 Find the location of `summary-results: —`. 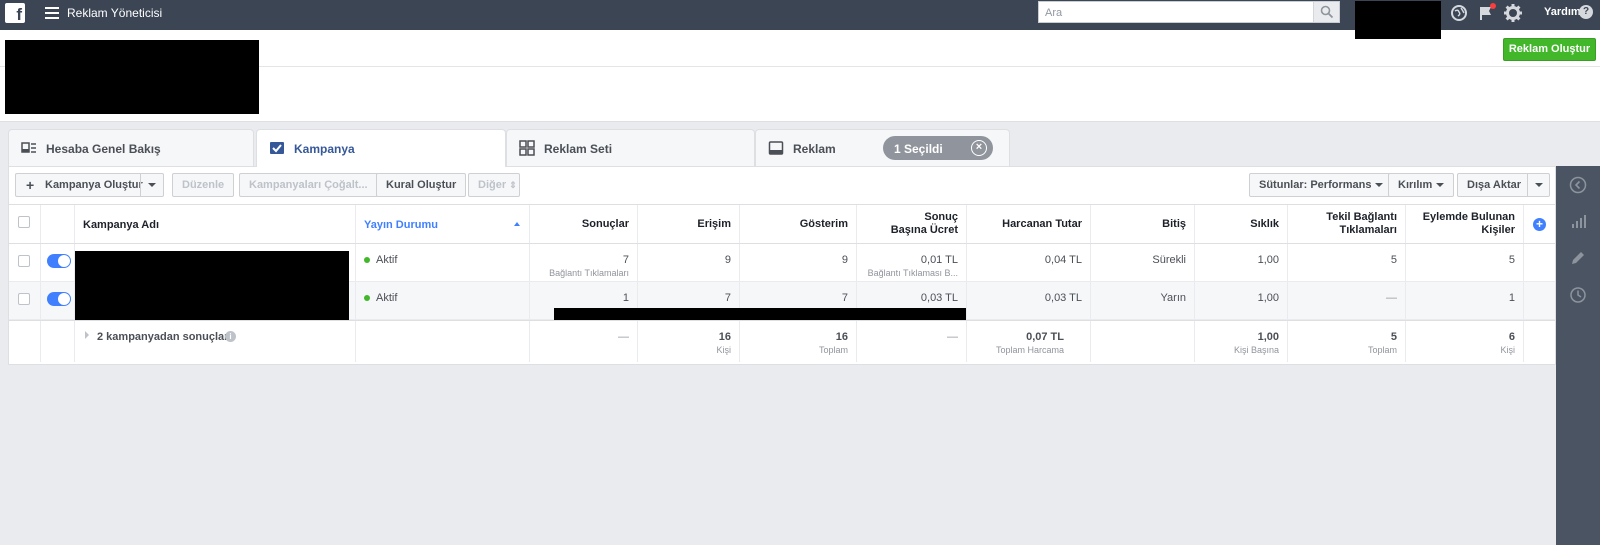

summary-results: — is located at coordinates (584, 341).